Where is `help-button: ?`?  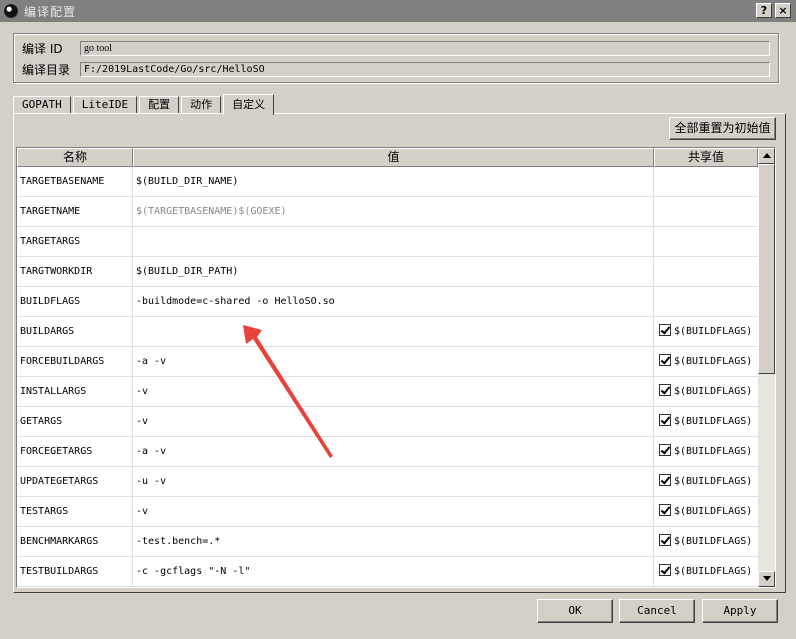 help-button: ? is located at coordinates (764, 10).